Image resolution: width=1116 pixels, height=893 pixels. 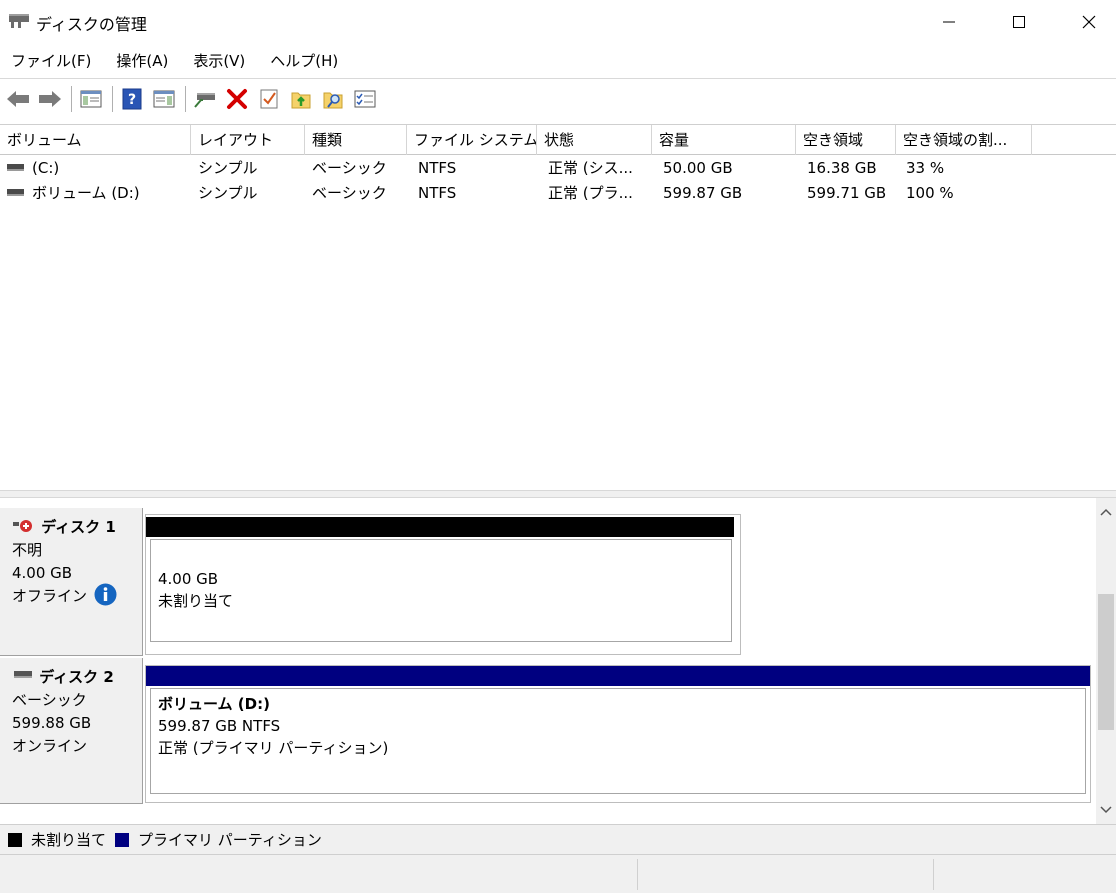 What do you see at coordinates (349, 168) in the screenshot?
I see `type-cell: ベーシック` at bounding box center [349, 168].